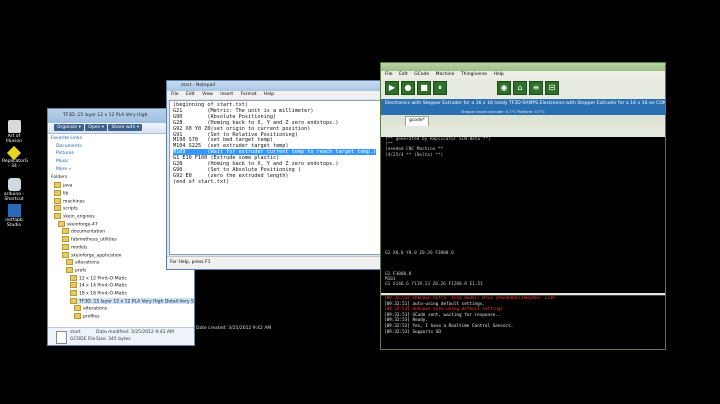 This screenshot has width=720, height=404. I want to click on disconnect-icon: ⊟, so click(552, 88).